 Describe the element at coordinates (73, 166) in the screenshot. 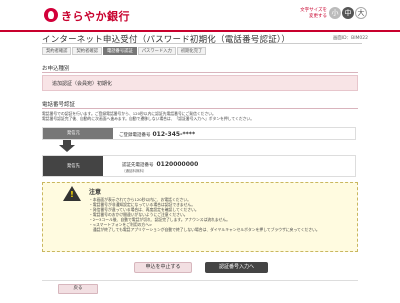

I see `destination-tag: 発信先` at that location.